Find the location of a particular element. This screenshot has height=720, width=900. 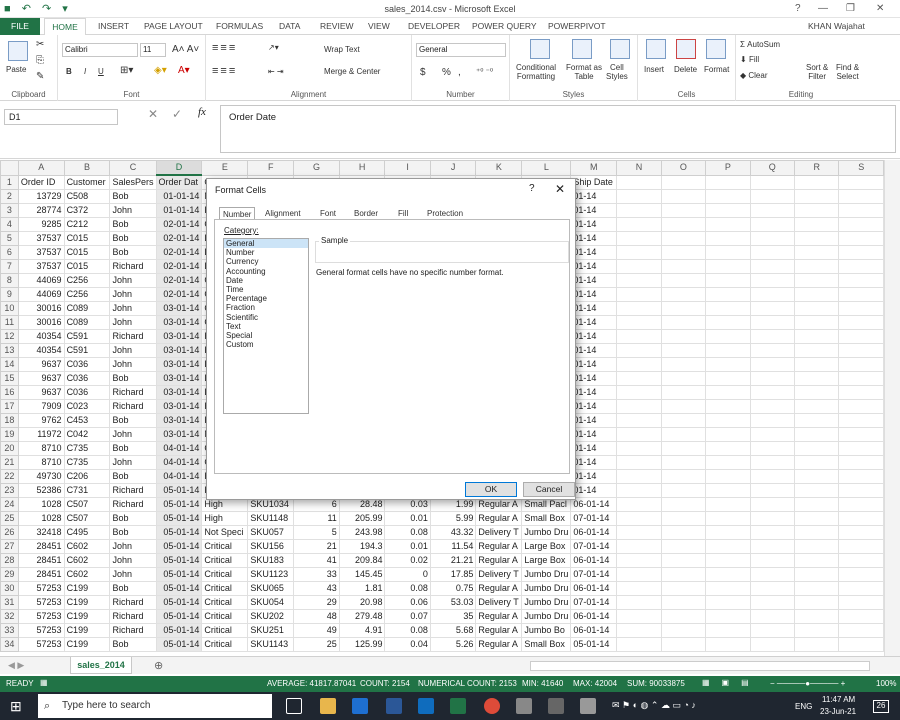

tab-insert: INSERT is located at coordinates (113, 26).